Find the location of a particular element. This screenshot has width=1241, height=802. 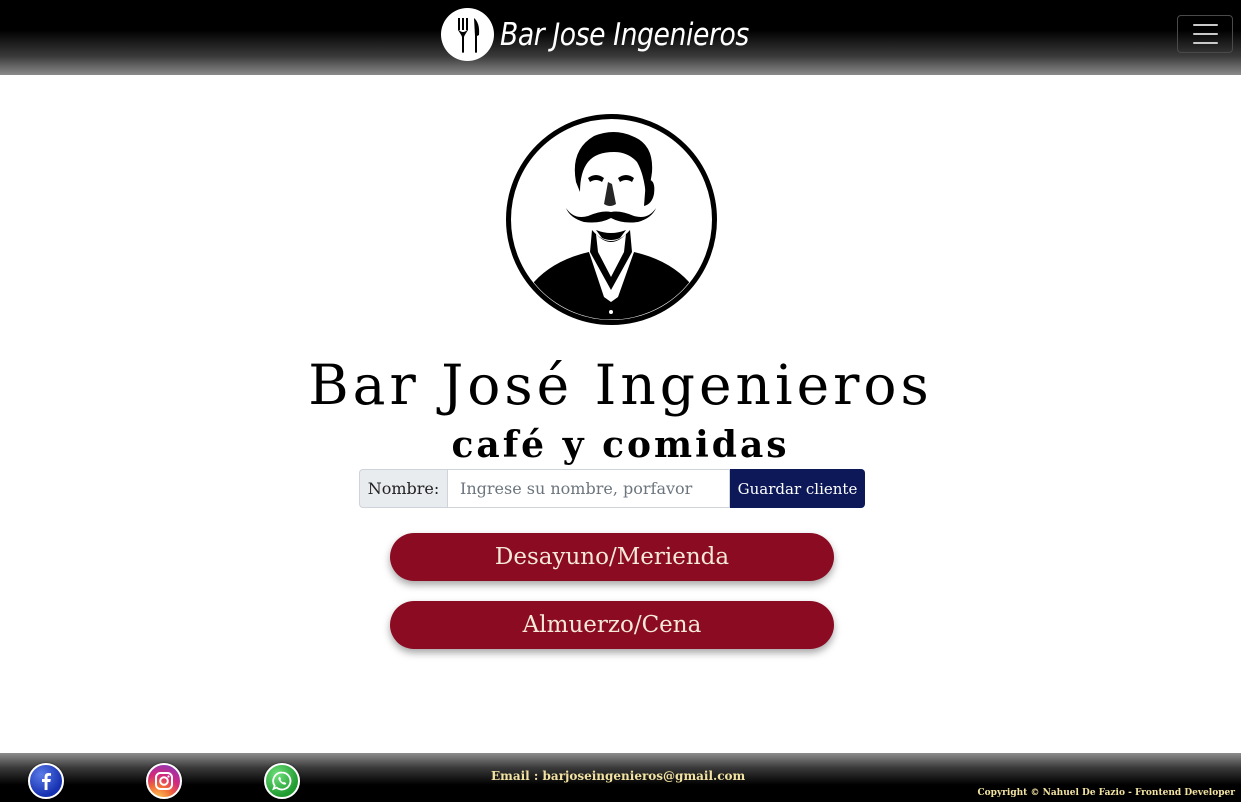

navbar: Bar Jose Ingenieros is located at coordinates (620, 37).